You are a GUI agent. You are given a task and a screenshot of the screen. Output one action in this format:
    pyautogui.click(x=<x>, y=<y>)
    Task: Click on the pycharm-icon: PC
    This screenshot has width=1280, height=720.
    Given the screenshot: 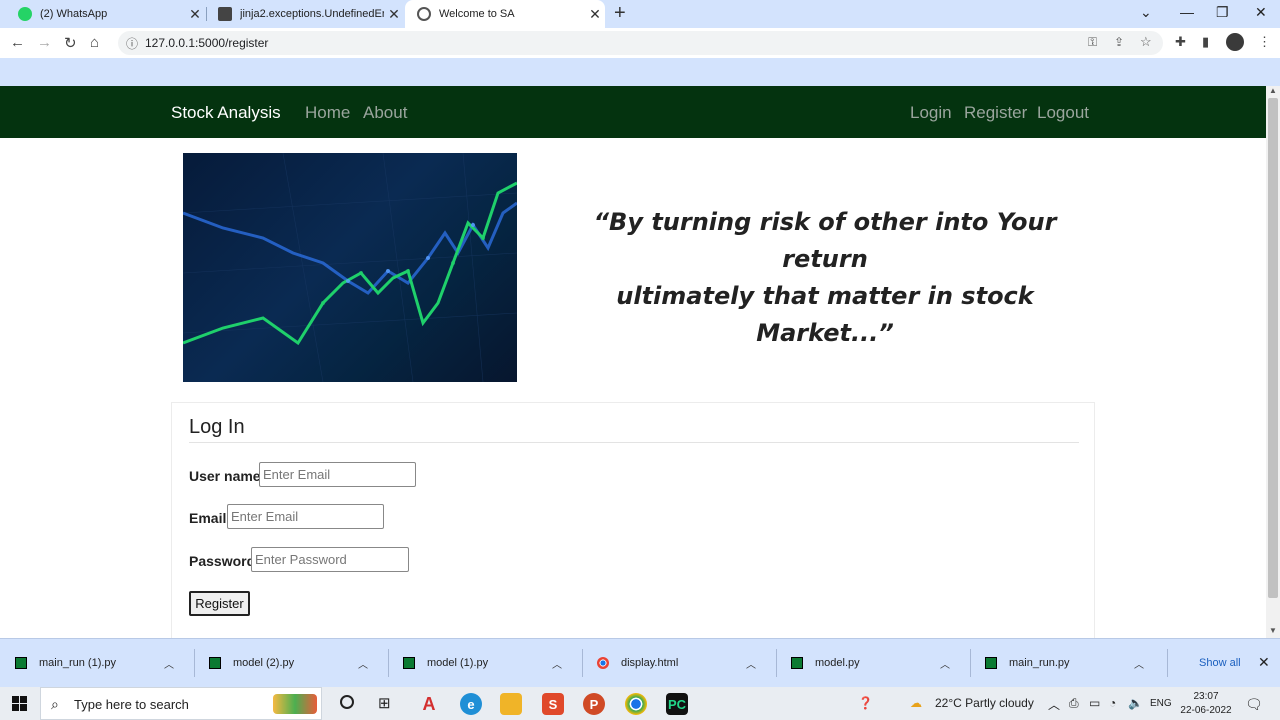 What is the action you would take?
    pyautogui.click(x=677, y=704)
    